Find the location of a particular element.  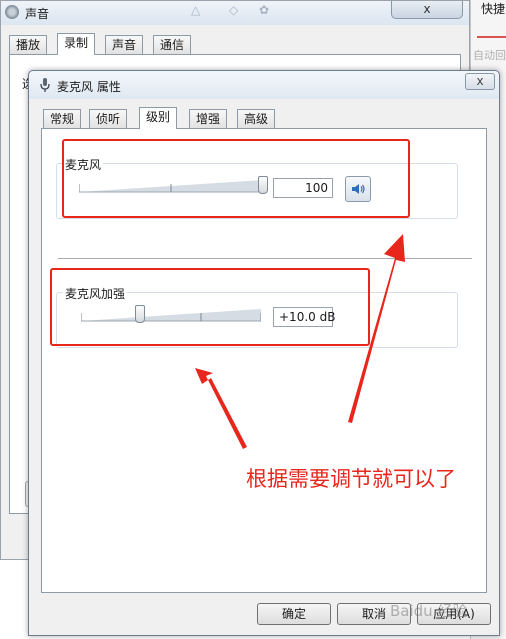

tab-levels: 级别 is located at coordinates (158, 118).